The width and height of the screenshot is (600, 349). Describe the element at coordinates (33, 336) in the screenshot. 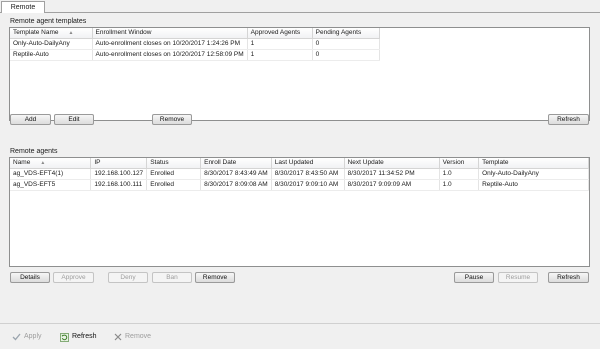

I see `apply-label: Apply` at that location.